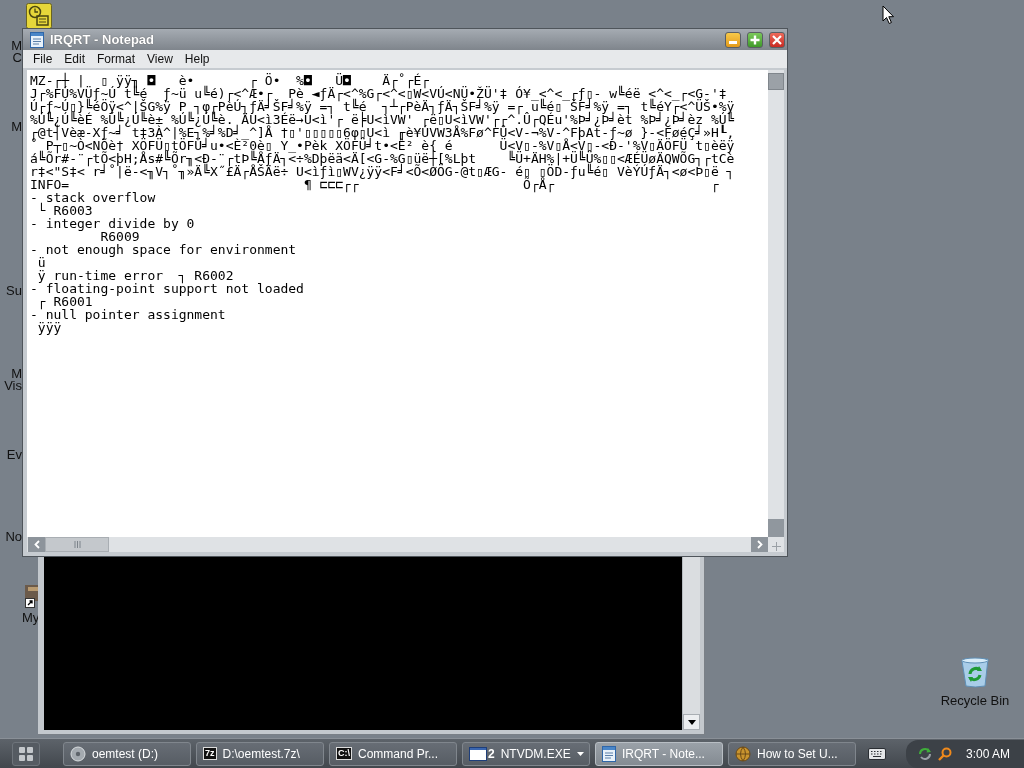  What do you see at coordinates (743, 753) in the screenshot?
I see `globe-icon` at bounding box center [743, 753].